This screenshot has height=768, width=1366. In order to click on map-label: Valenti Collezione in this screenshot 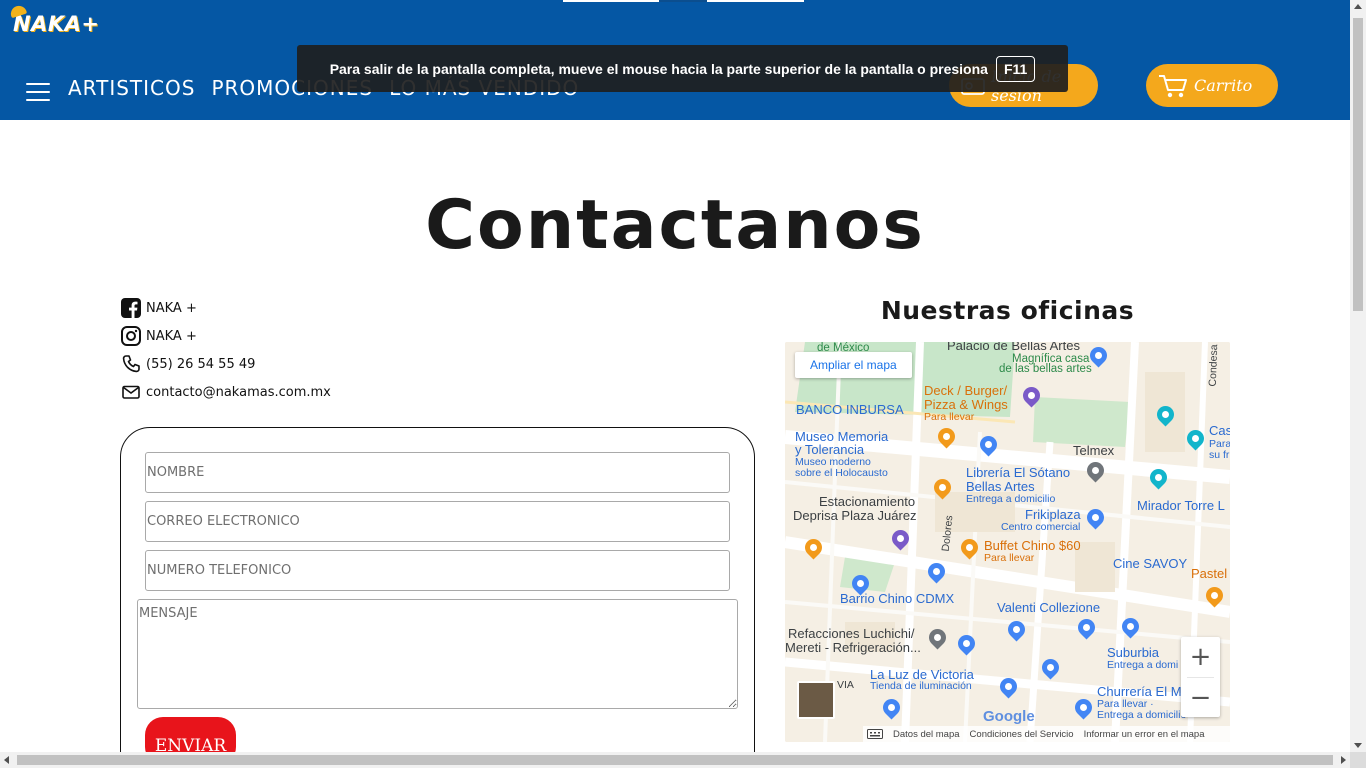, I will do `click(1049, 607)`.